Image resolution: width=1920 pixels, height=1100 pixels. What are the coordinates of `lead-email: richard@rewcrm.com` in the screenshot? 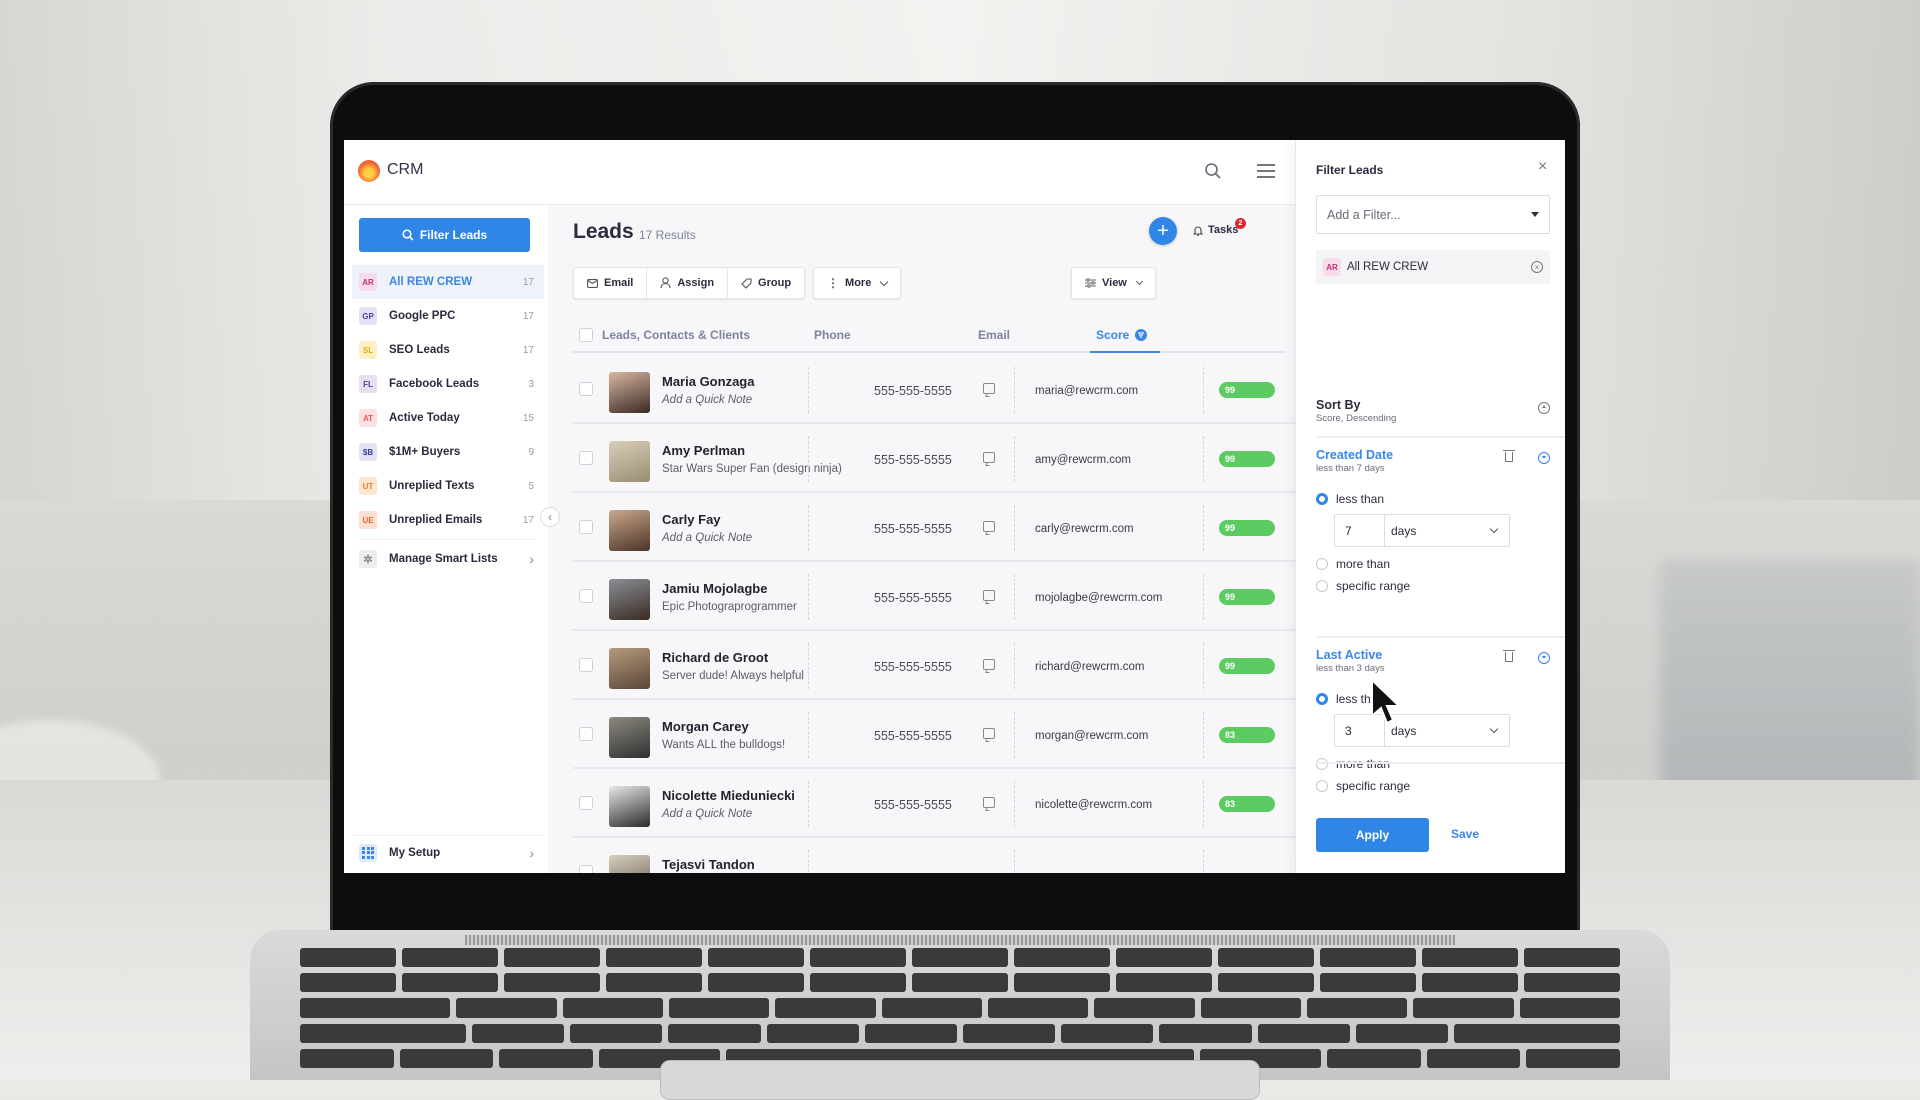 It's located at (1089, 667).